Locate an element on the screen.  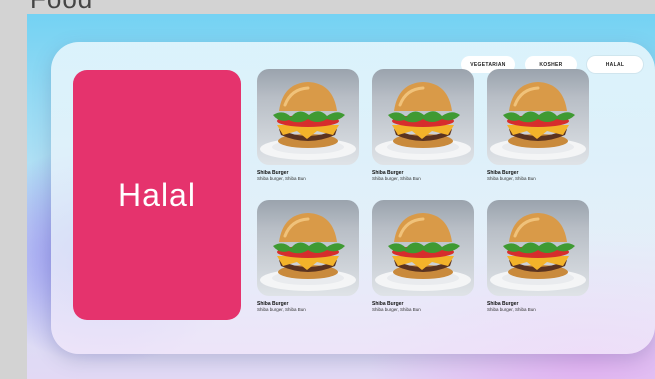
hero-label: Halal is located at coordinates (157, 194).